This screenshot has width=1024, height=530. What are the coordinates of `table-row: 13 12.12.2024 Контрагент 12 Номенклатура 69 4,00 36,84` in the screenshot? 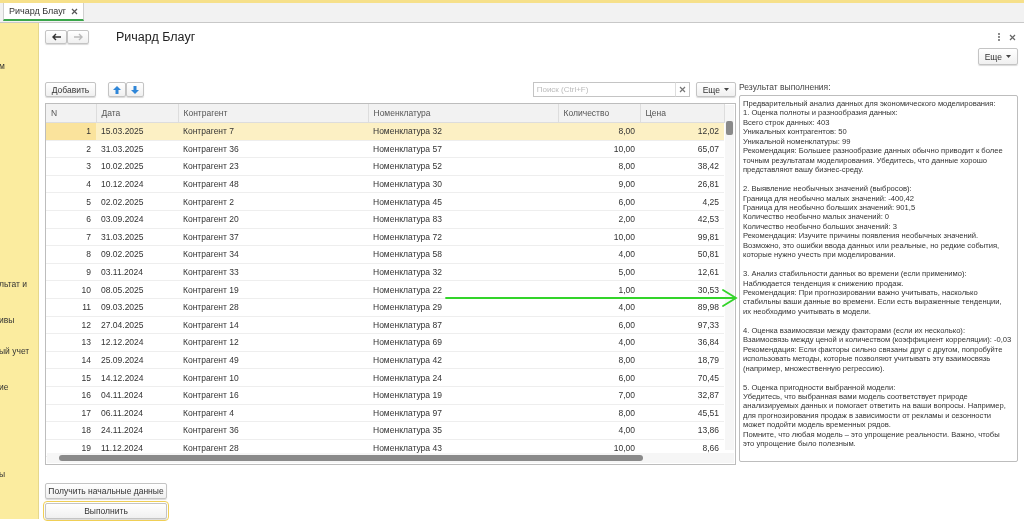 It's located at (385, 342).